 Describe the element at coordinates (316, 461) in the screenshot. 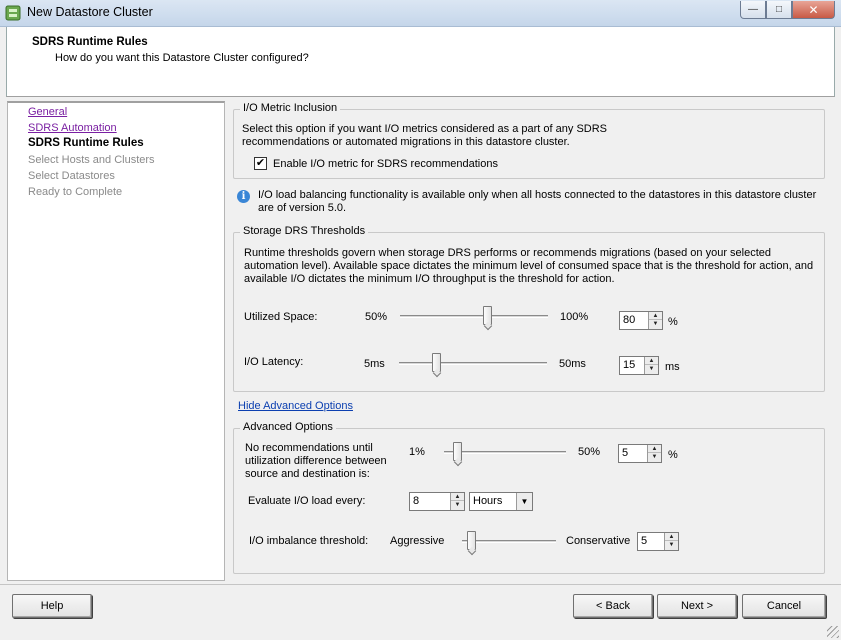

I see `no-rec-label-2: utilization difference between` at that location.